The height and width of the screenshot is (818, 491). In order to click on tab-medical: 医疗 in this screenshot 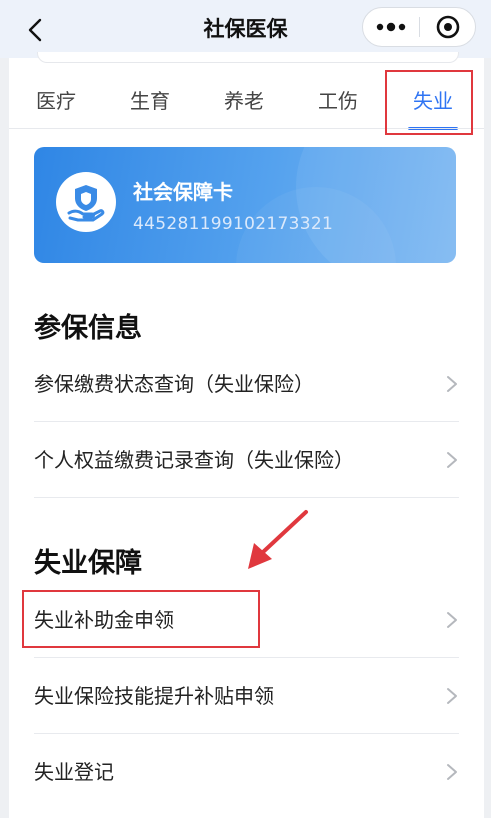, I will do `click(56, 104)`.